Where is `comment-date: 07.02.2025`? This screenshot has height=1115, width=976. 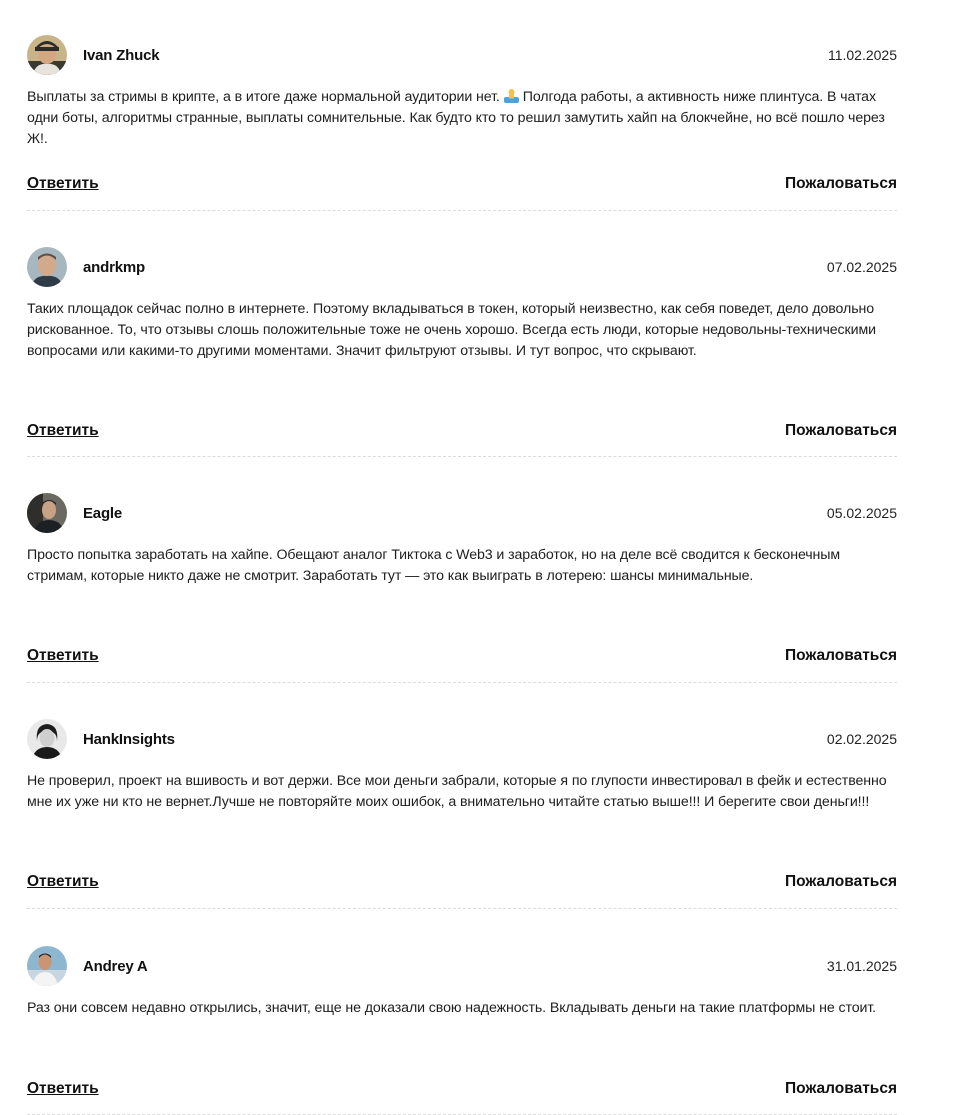
comment-date: 07.02.2025 is located at coordinates (861, 267).